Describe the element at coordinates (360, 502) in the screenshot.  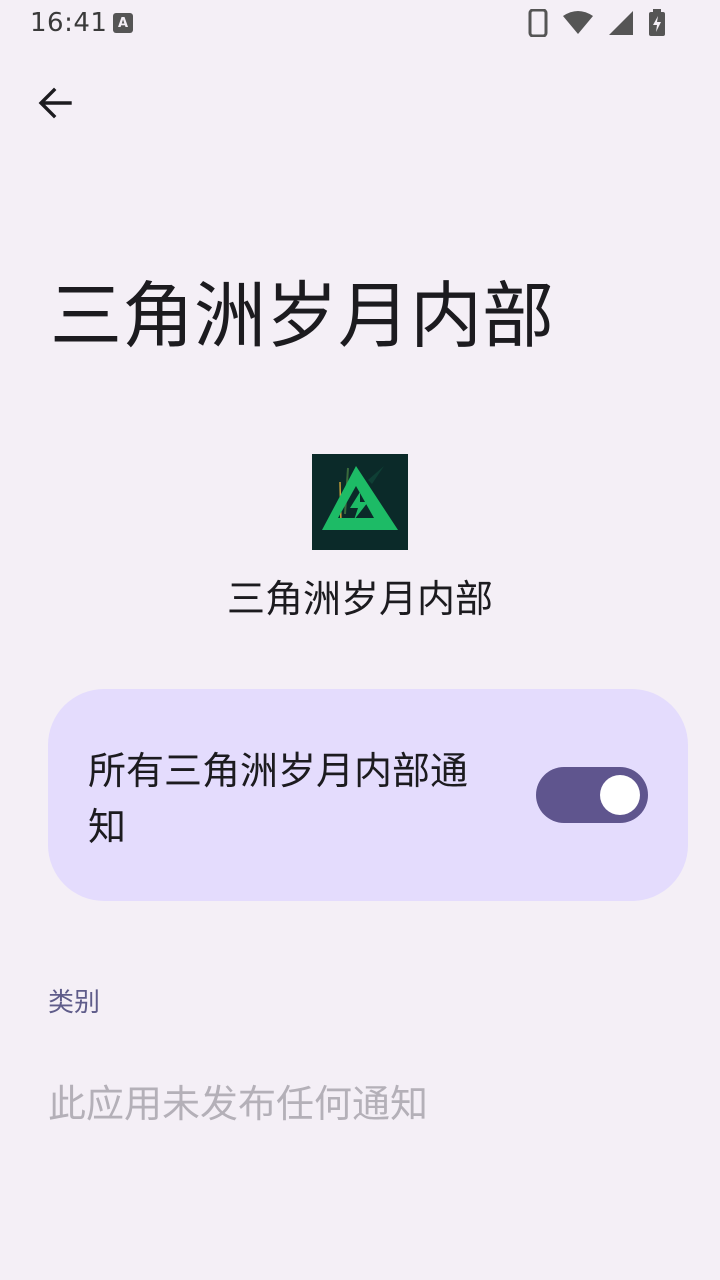
I see `app-logo-icon` at that location.